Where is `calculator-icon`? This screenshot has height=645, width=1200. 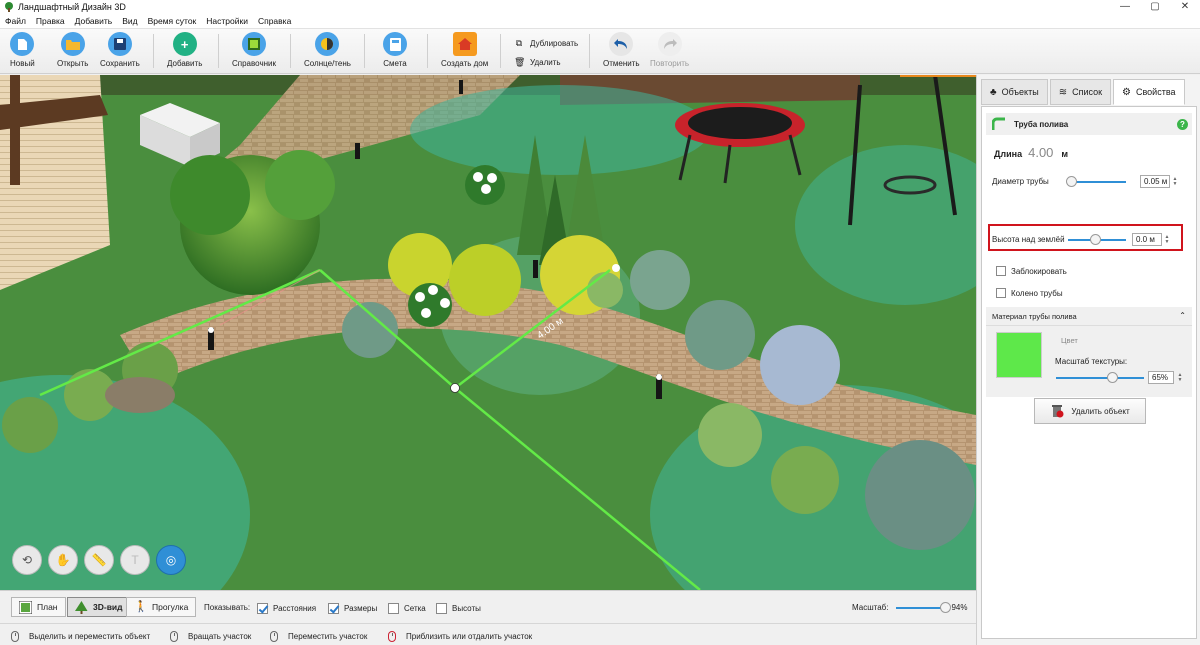 calculator-icon is located at coordinates (395, 44).